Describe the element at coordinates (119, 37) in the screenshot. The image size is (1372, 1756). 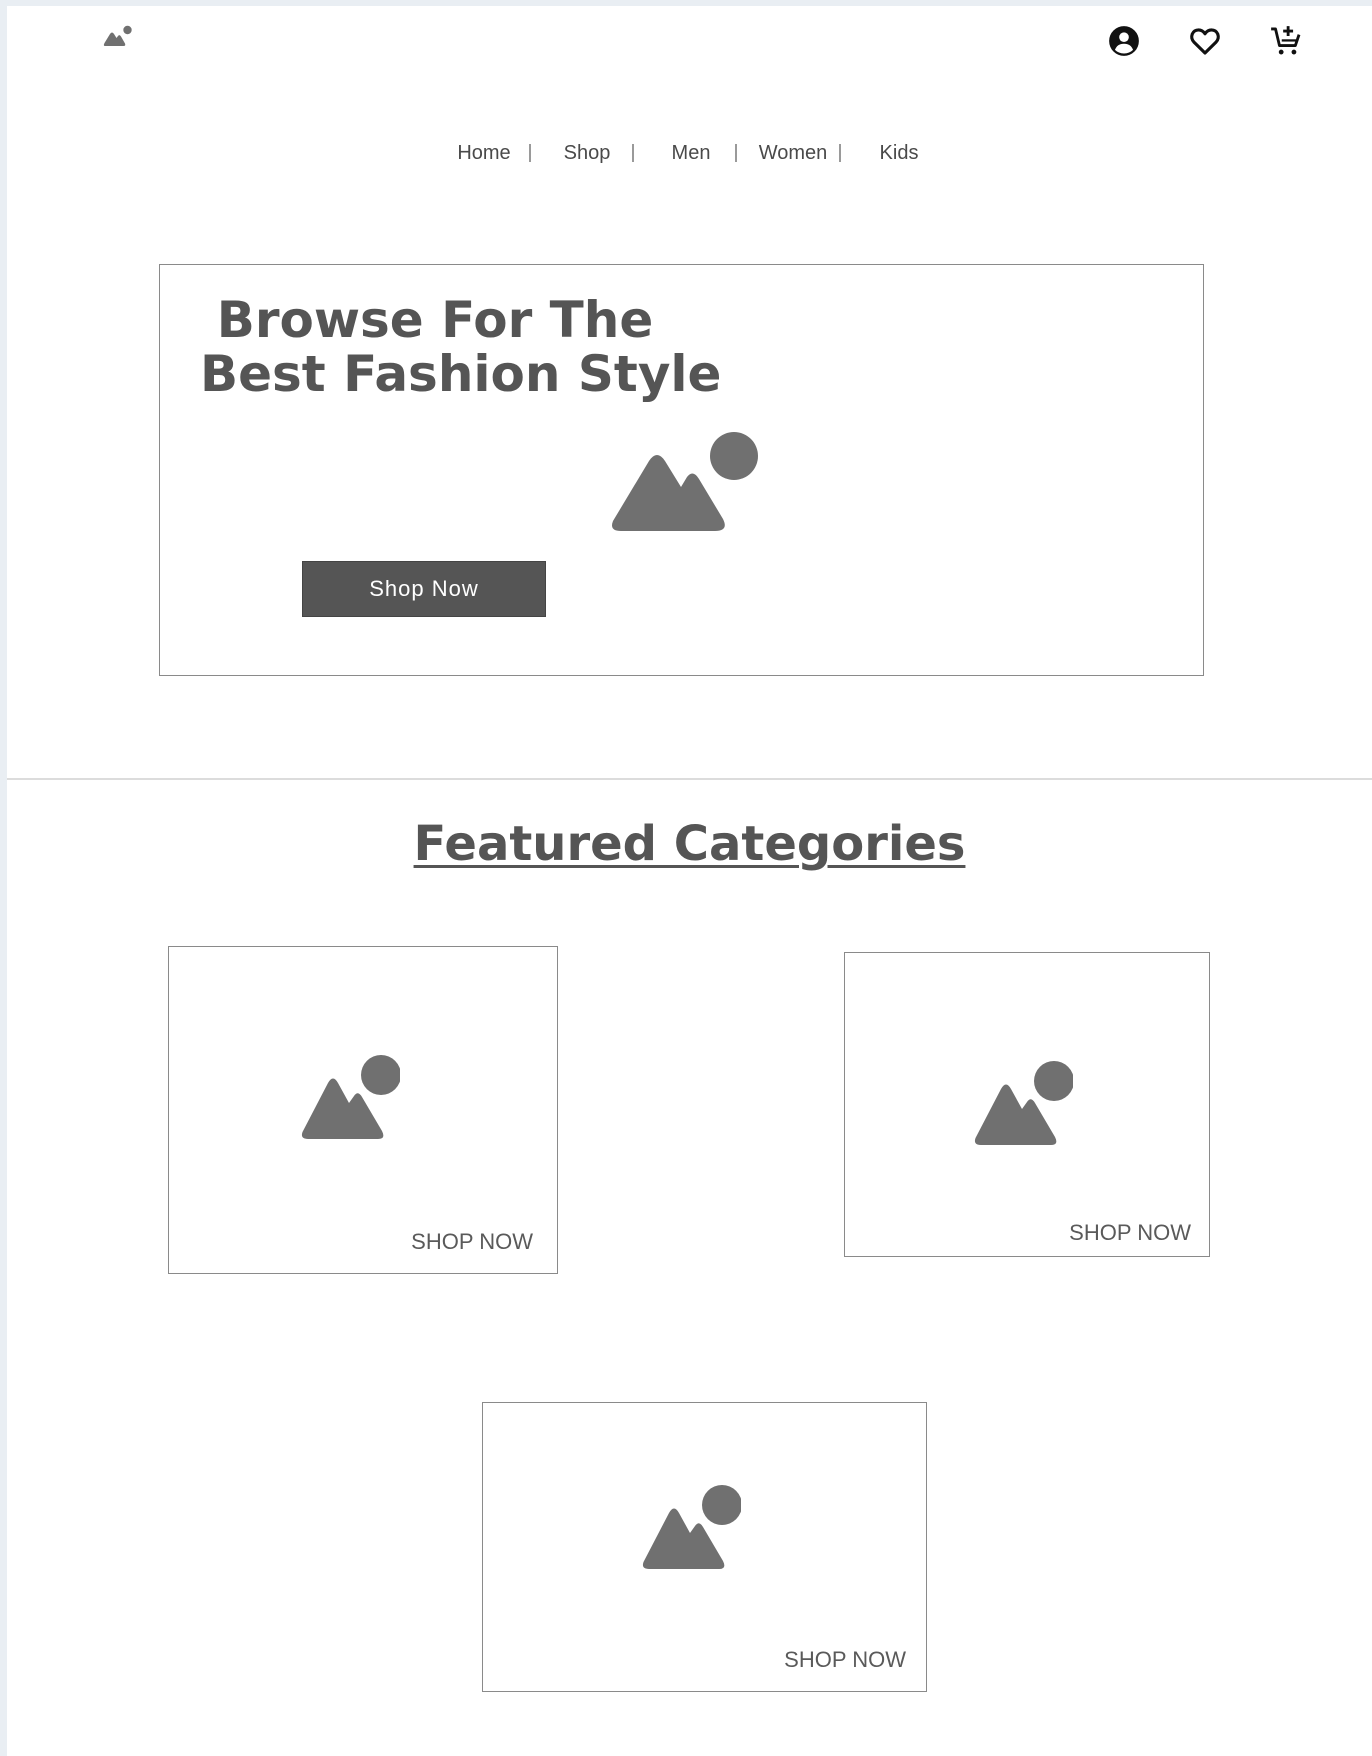
I see `logo-icon` at that location.